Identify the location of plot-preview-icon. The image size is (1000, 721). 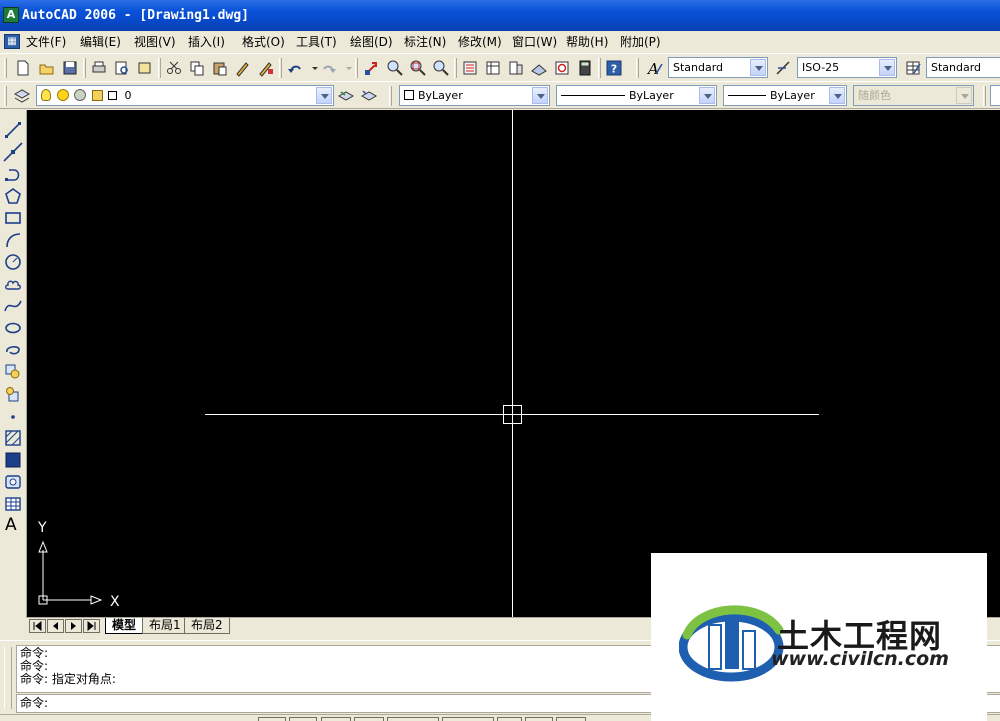
(122, 68).